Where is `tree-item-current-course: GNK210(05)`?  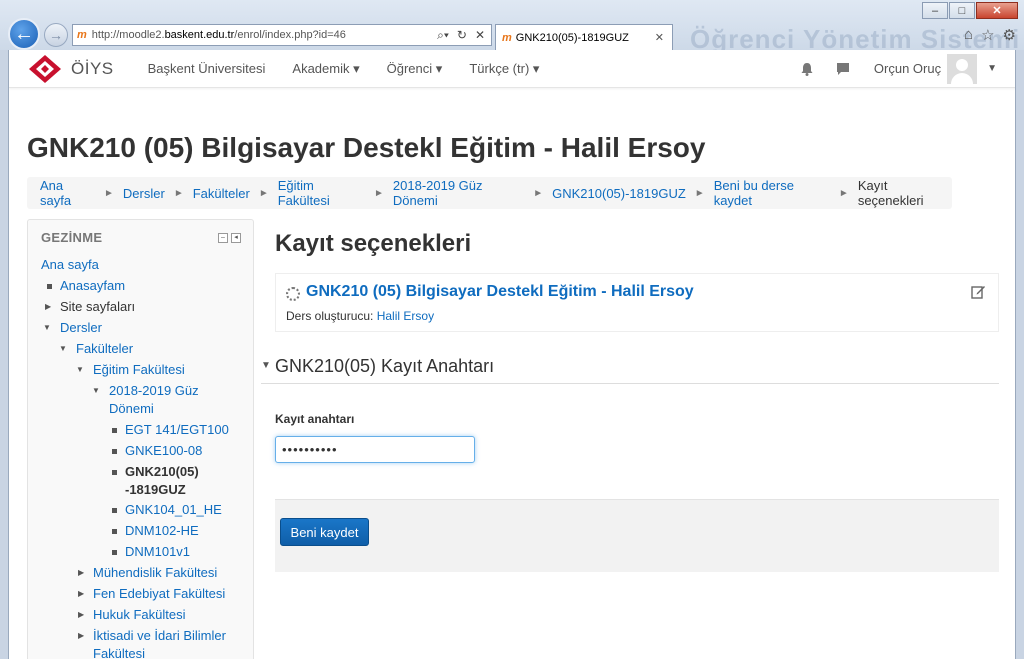
tree-item-current-course: GNK210(05) is located at coordinates (162, 472).